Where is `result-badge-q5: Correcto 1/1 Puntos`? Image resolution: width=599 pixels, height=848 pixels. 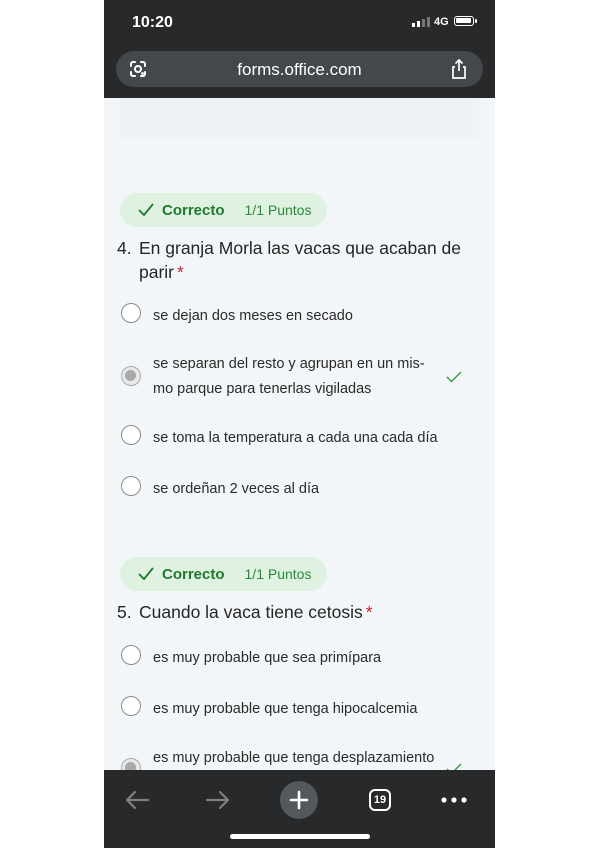
result-badge-q5: Correcto 1/1 Puntos is located at coordinates (224, 574).